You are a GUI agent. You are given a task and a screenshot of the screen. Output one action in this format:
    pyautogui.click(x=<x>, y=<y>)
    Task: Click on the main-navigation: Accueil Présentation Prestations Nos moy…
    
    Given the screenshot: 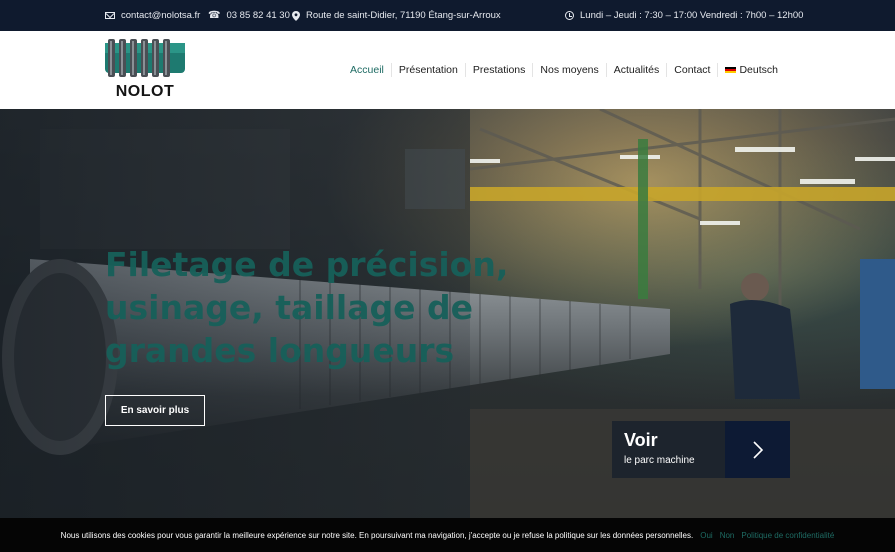 What is the action you would take?
    pyautogui.click(x=564, y=70)
    